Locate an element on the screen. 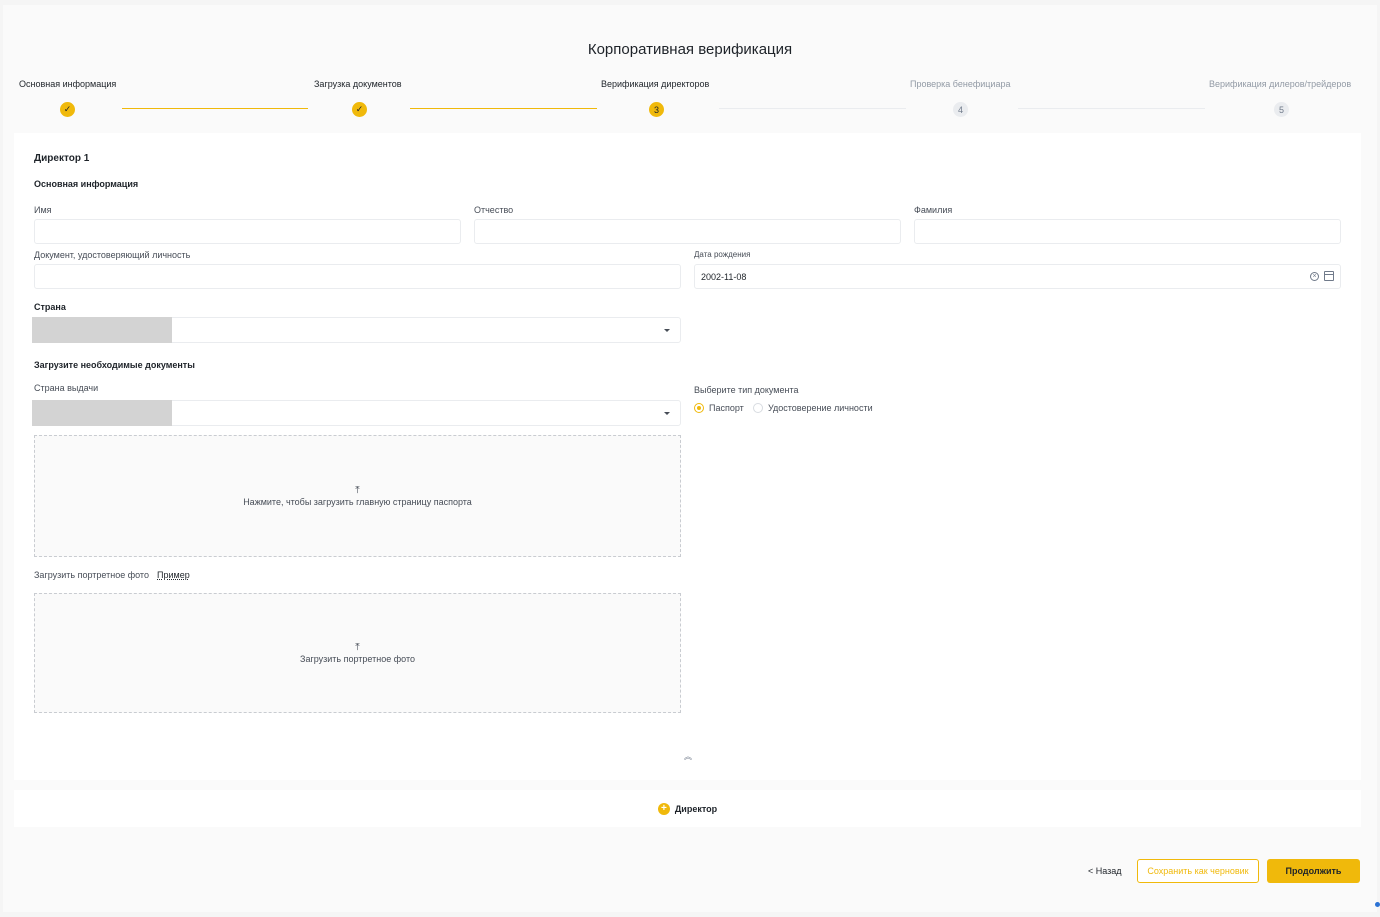 This screenshot has height=917, width=1380. plus-circle-icon: + is located at coordinates (663, 808).